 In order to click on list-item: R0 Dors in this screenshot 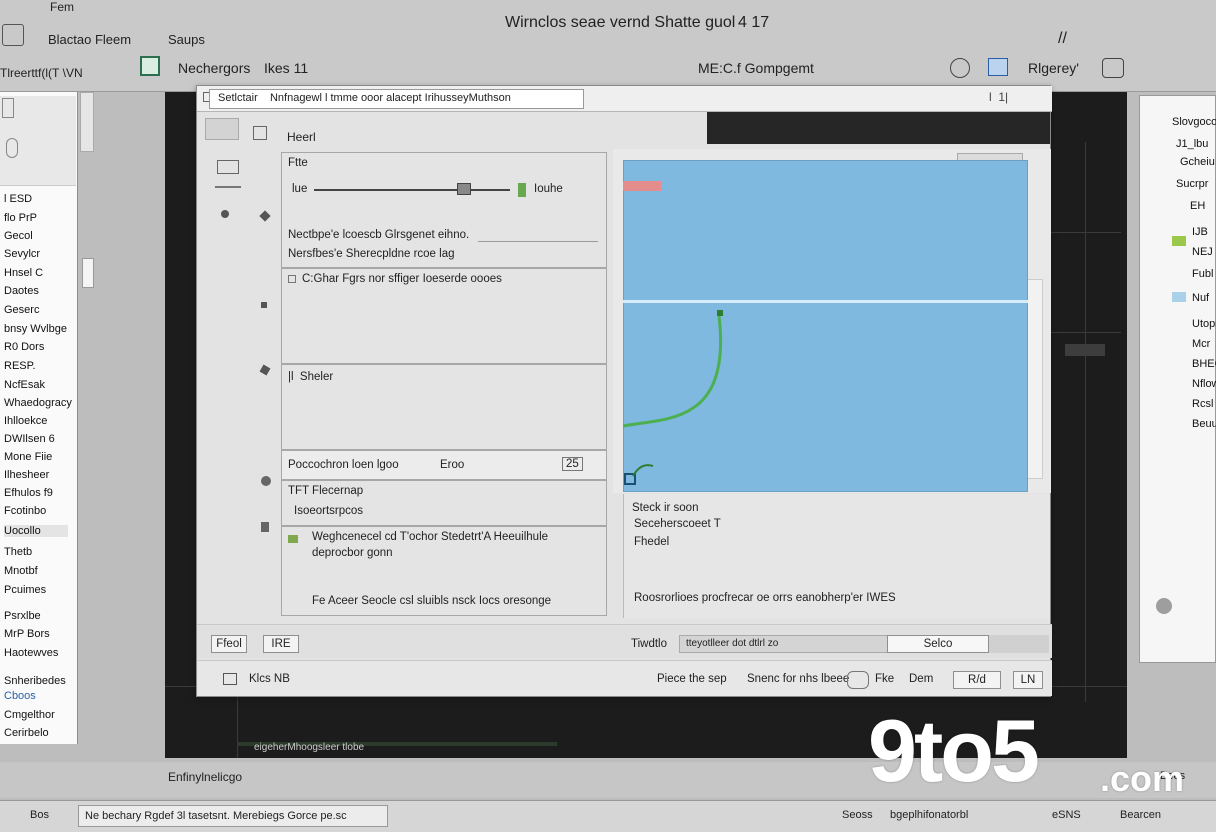, I will do `click(24, 347)`.